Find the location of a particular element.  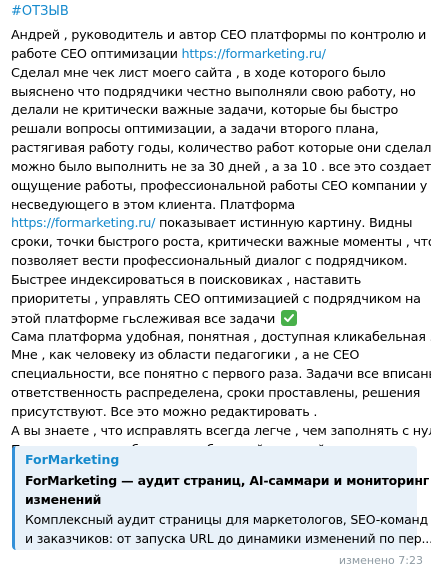

message-line: несведующего в этом клиента. Платформа is located at coordinates (219, 206).